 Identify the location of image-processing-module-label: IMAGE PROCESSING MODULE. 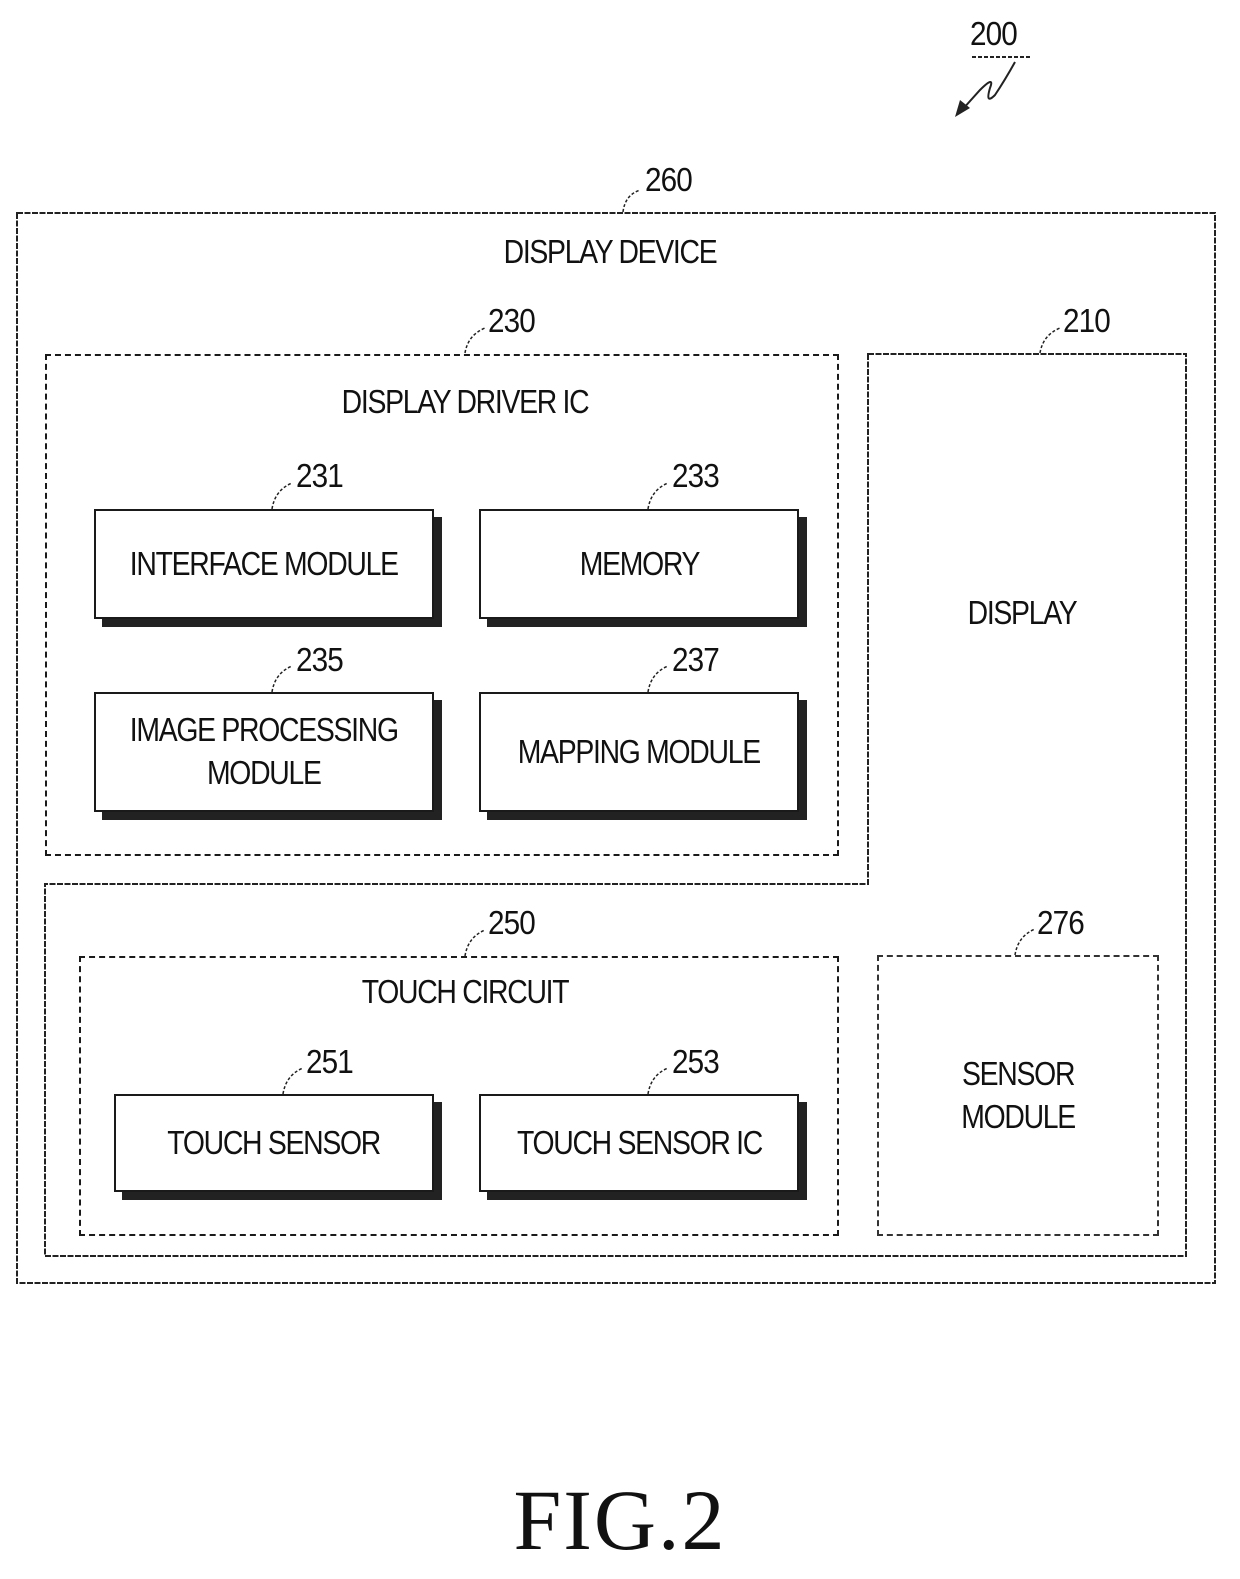
(264, 751).